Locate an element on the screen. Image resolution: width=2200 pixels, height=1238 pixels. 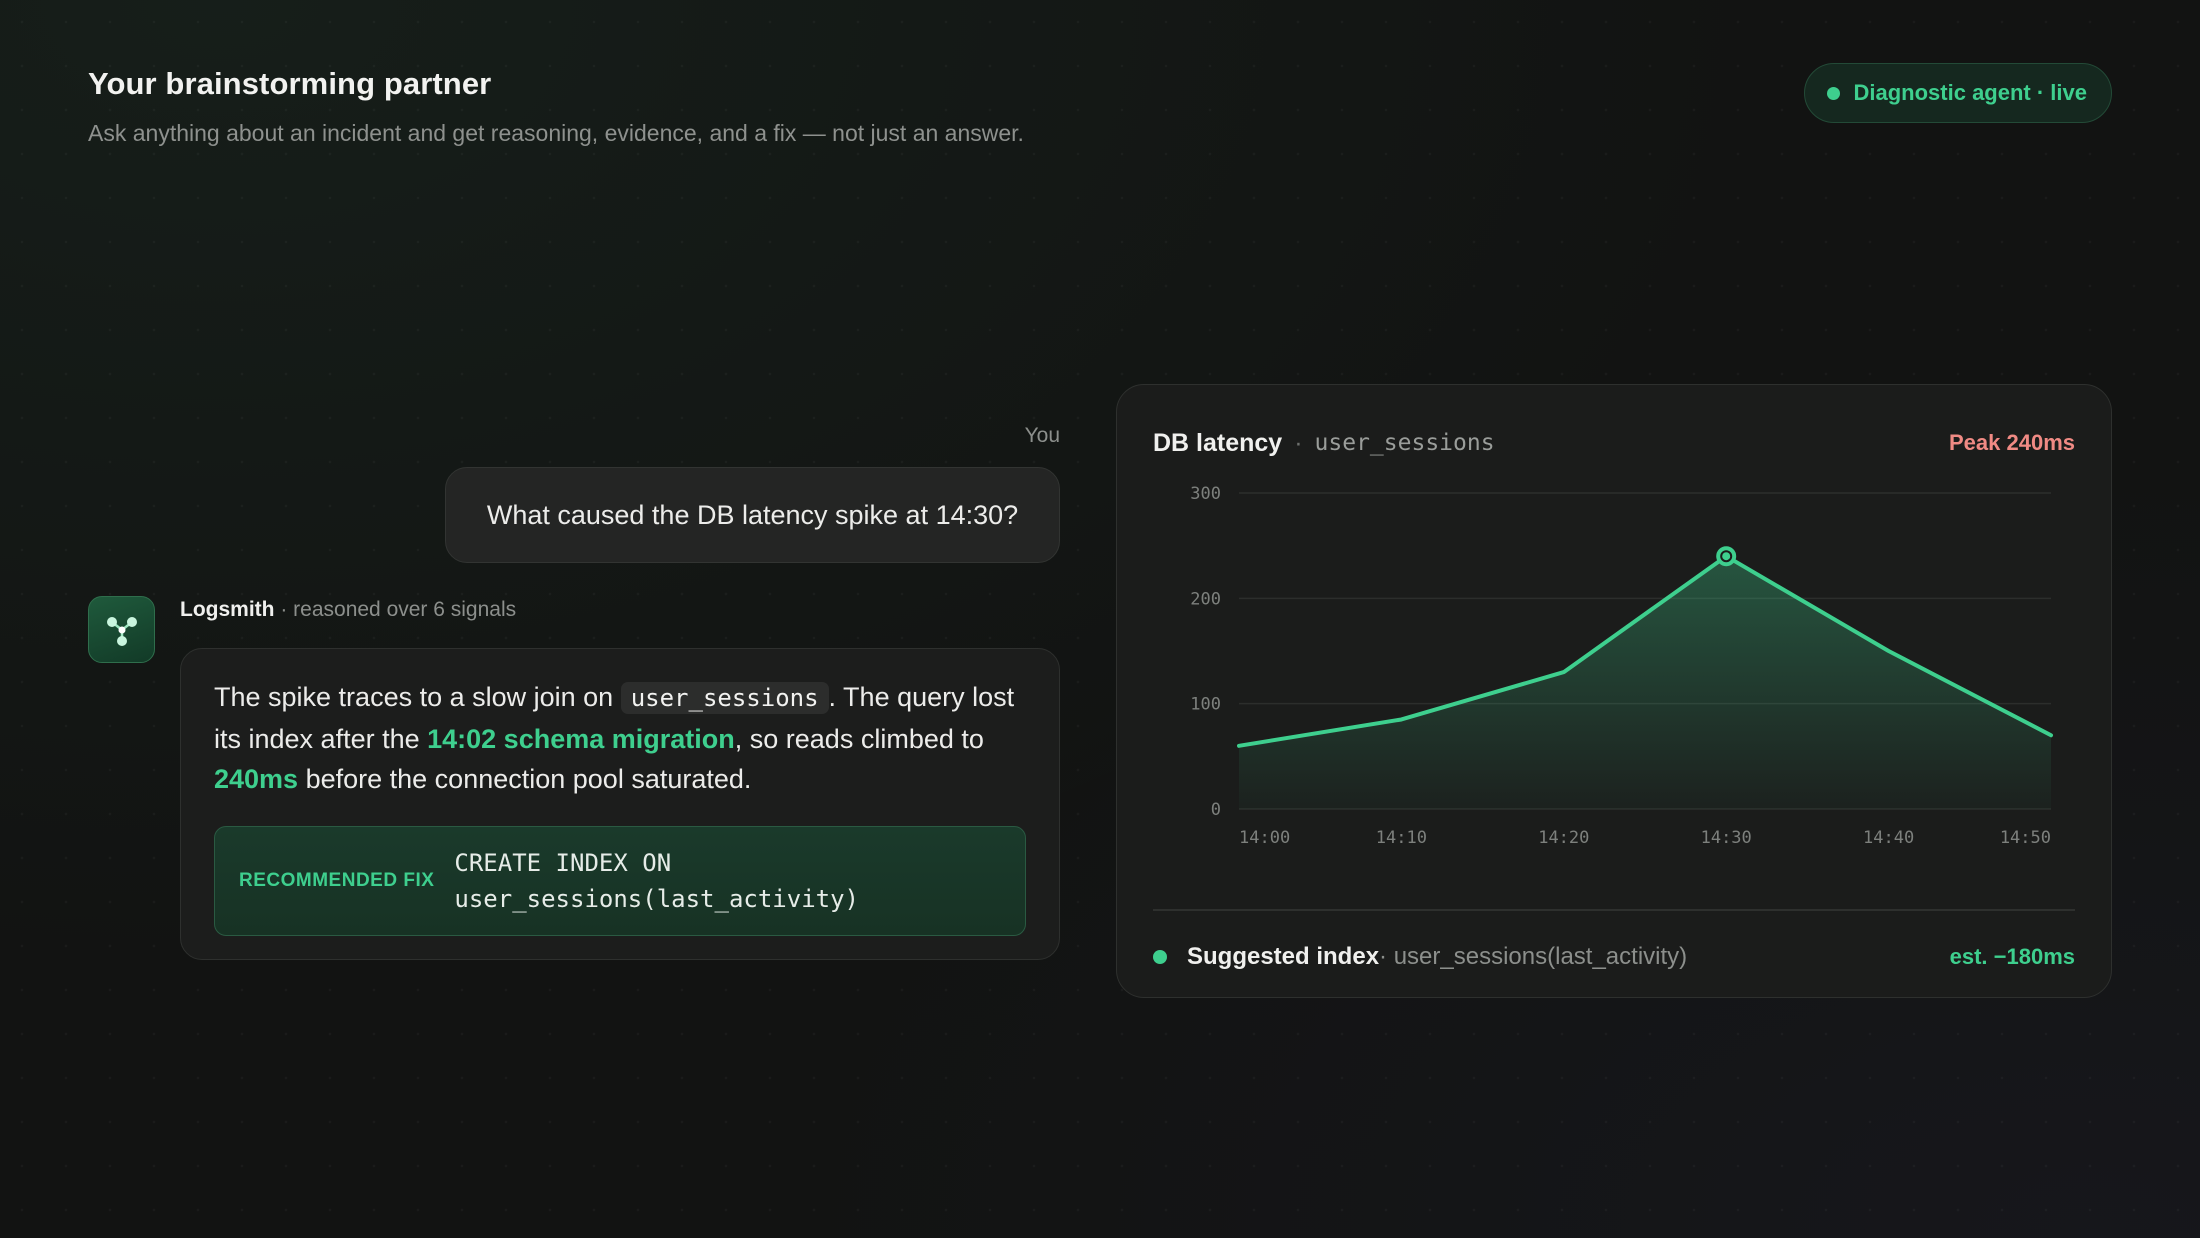
x-tick-label: 14:20 is located at coordinates (1563, 838).